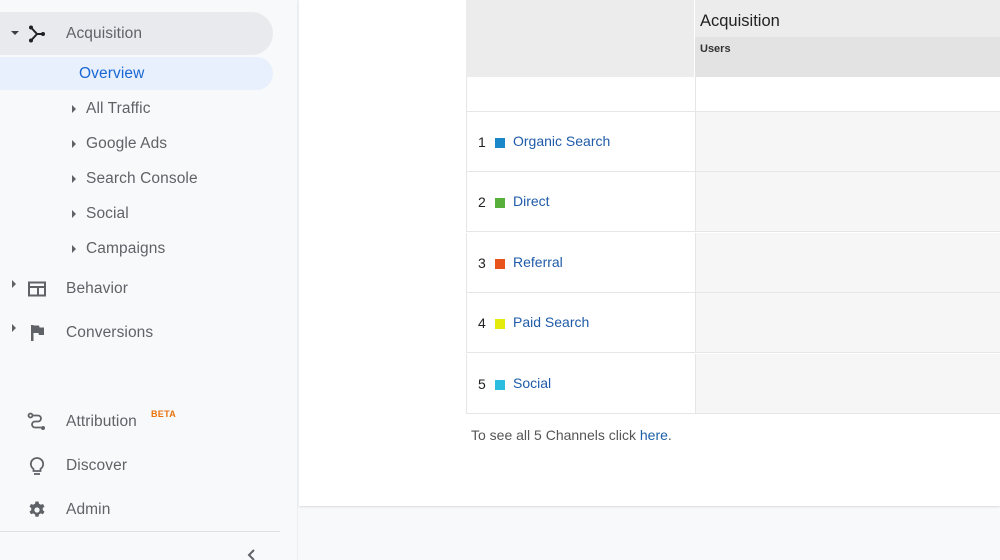 This screenshot has height=560, width=1000. What do you see at coordinates (111, 74) in the screenshot?
I see `sidebar-item-overview: Overview` at bounding box center [111, 74].